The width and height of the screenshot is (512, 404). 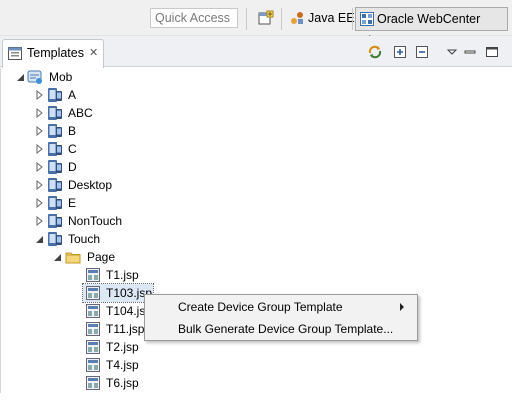 I want to click on tree-node-label: T11.jsp, so click(x=125, y=329).